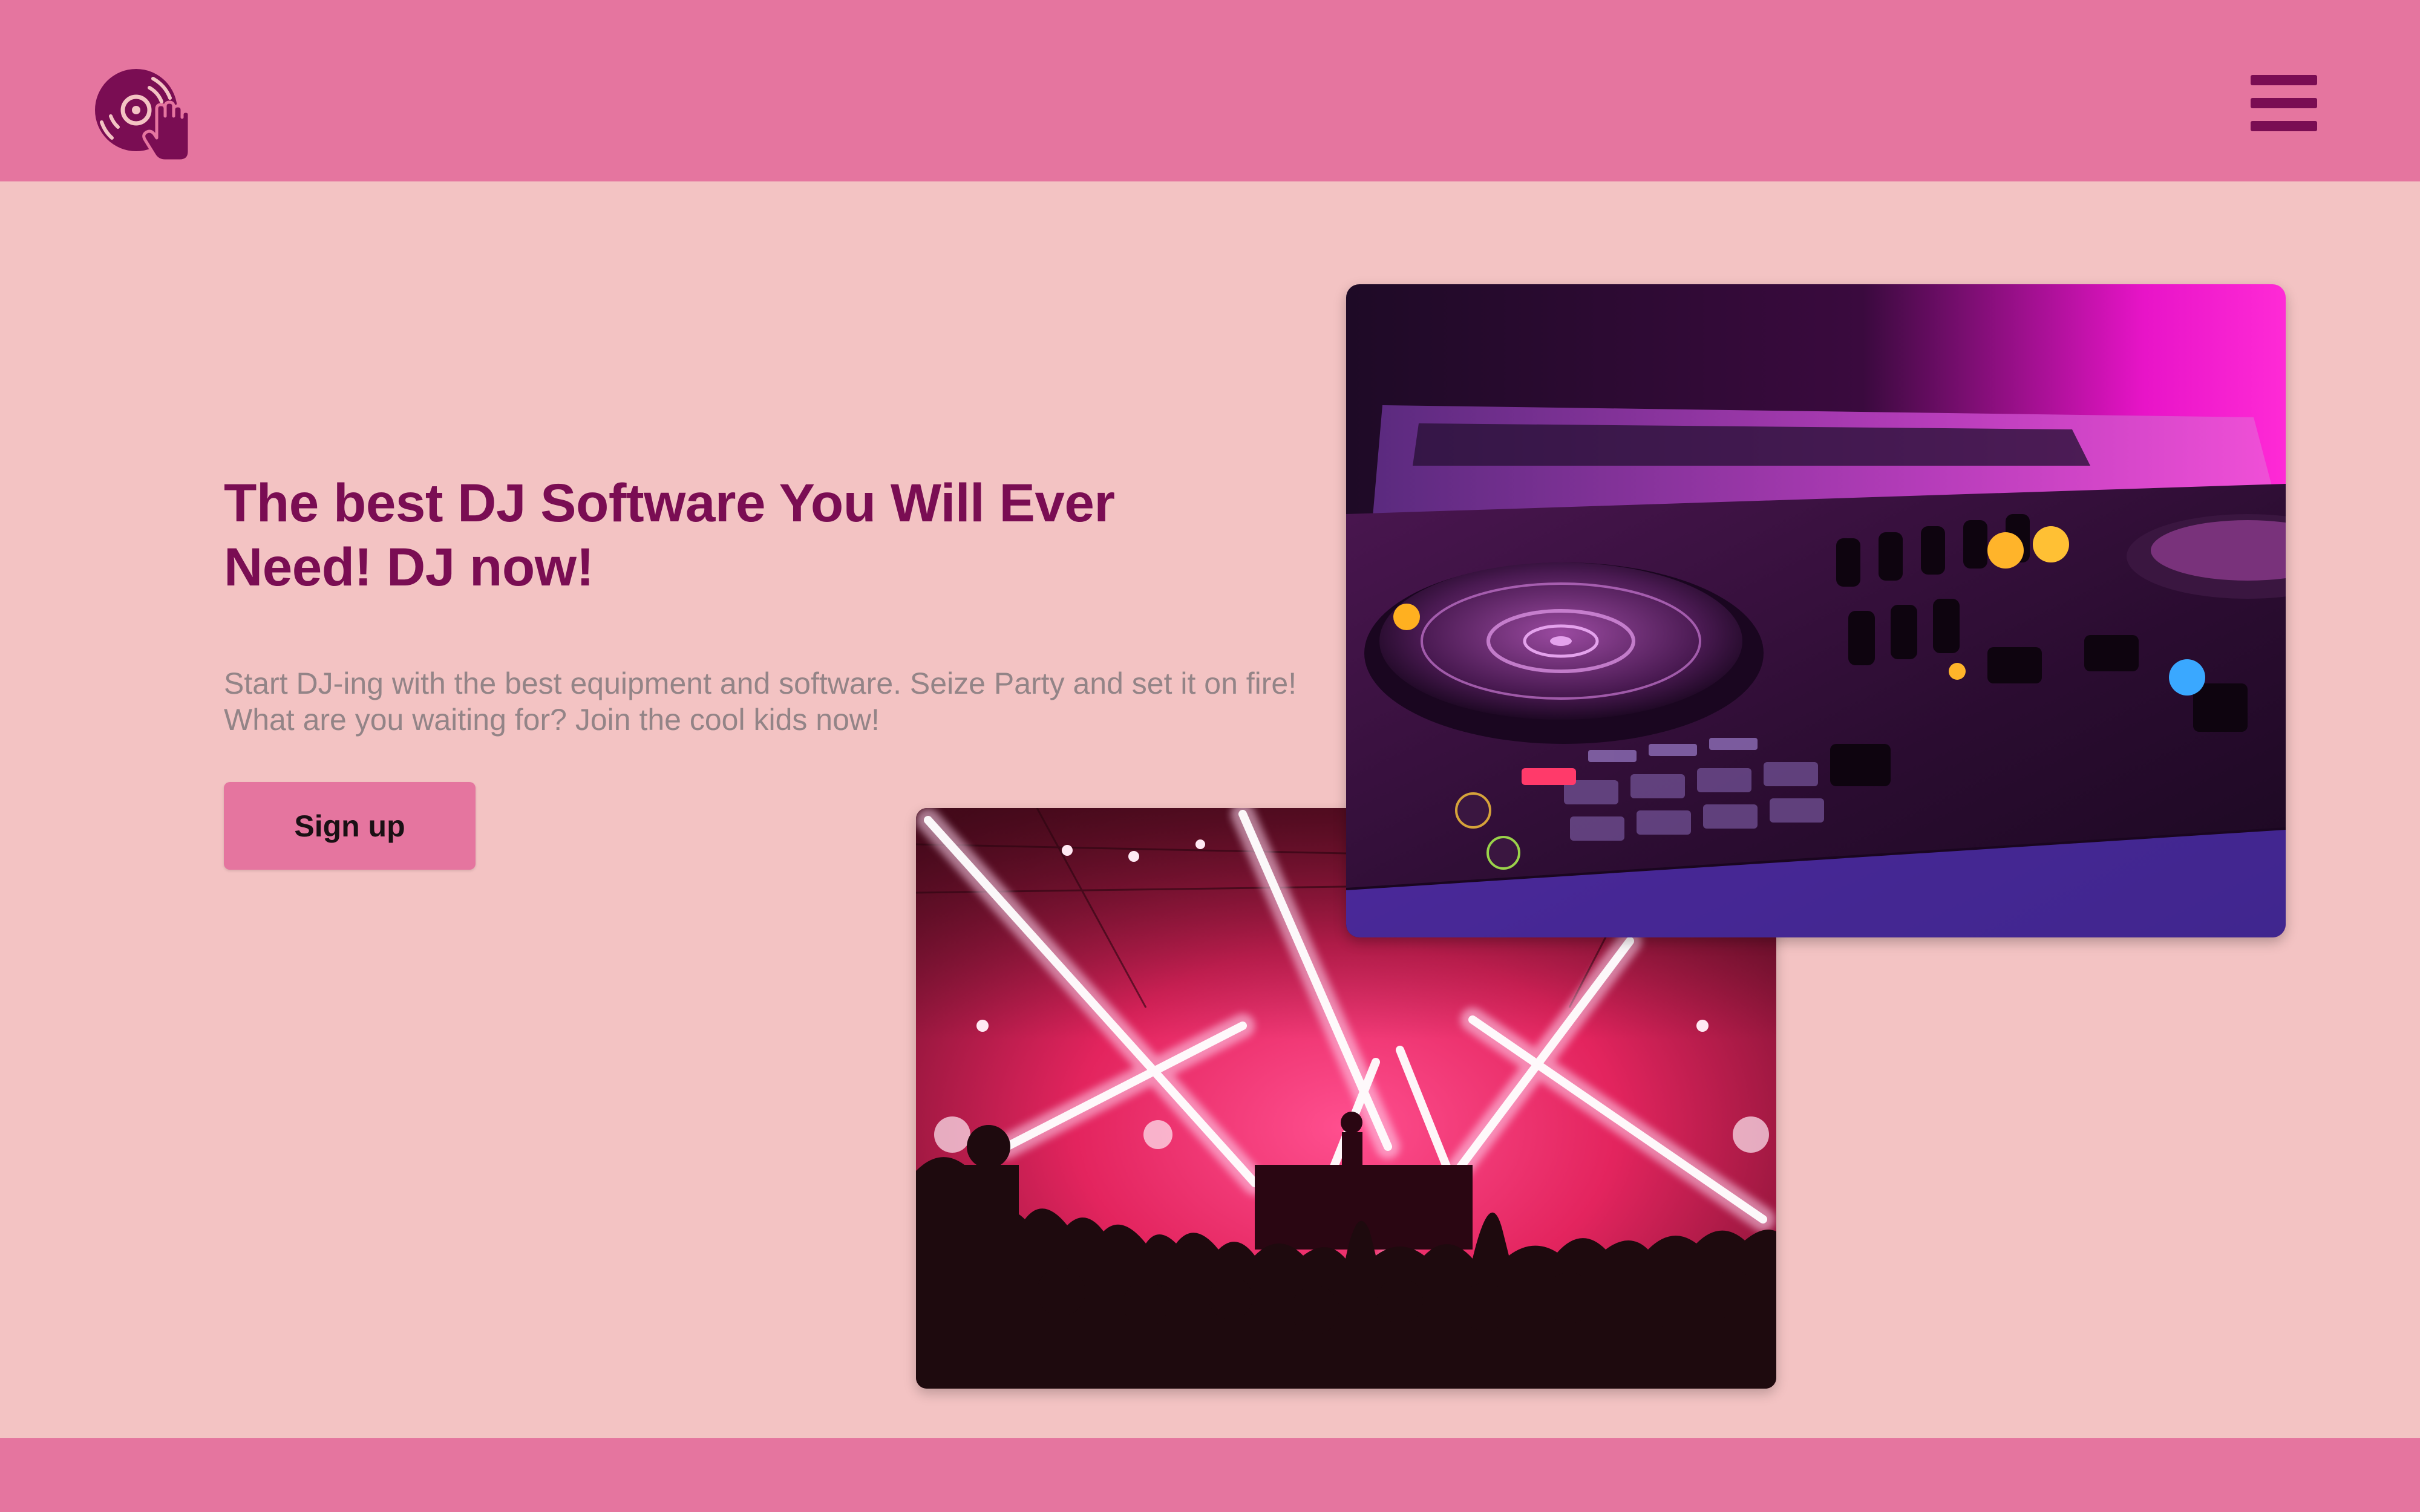 The image size is (2420, 1512). Describe the element at coordinates (1210, 90) in the screenshot. I see `site-header` at that location.